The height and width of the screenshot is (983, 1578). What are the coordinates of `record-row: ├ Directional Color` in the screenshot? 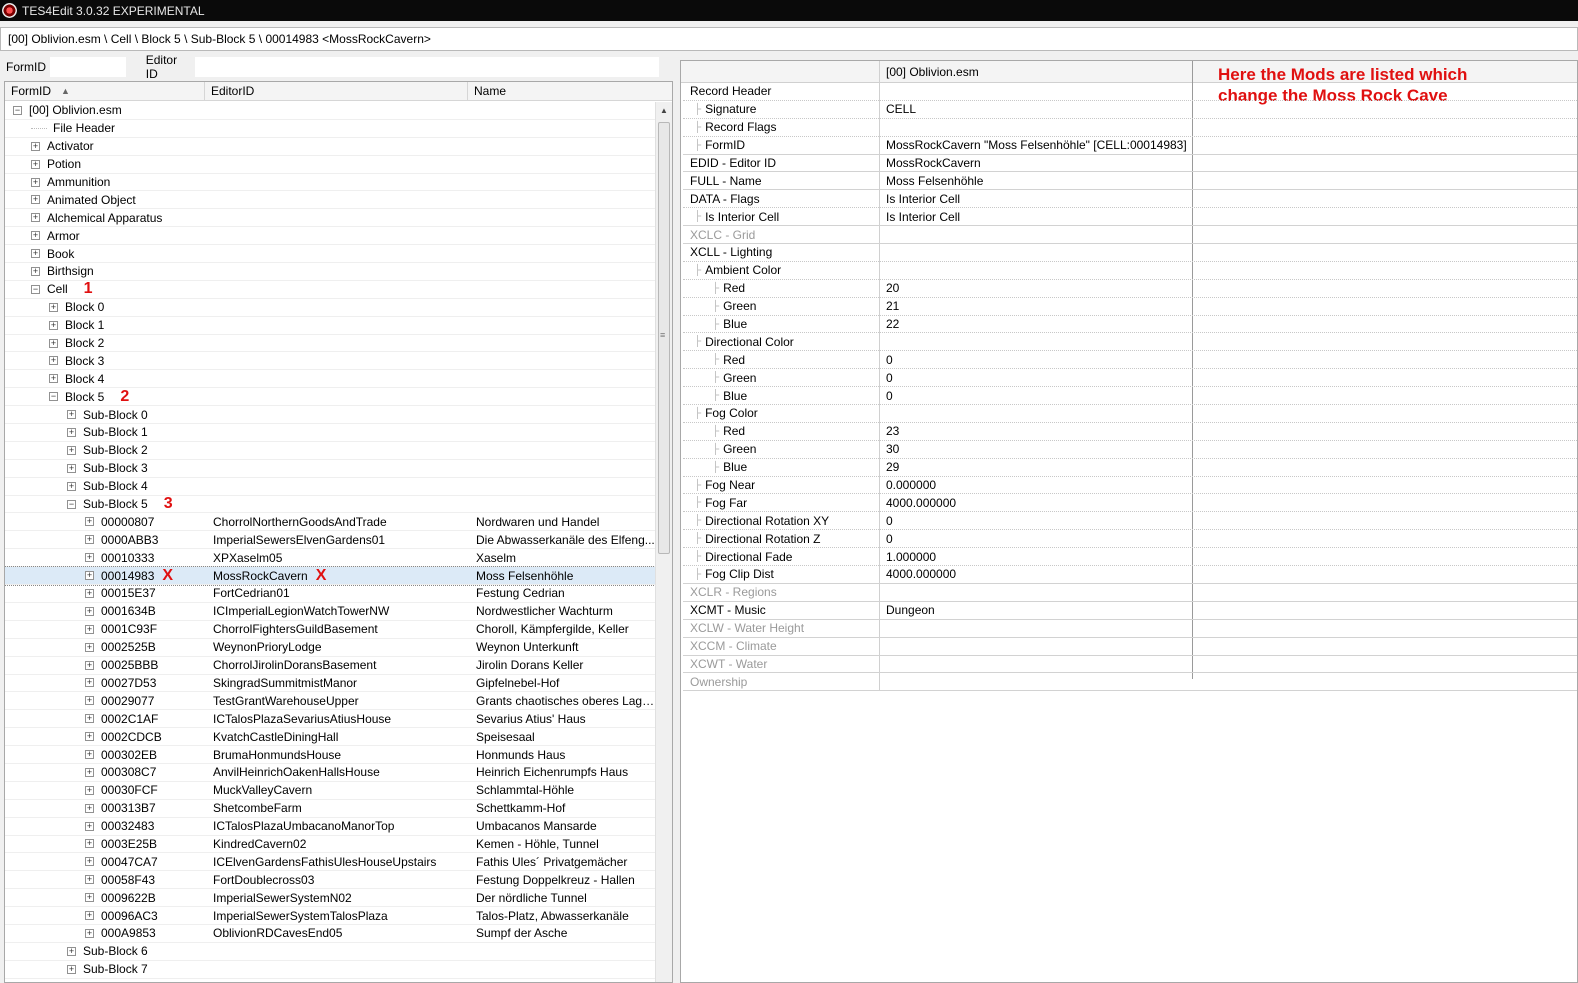 It's located at (1130, 342).